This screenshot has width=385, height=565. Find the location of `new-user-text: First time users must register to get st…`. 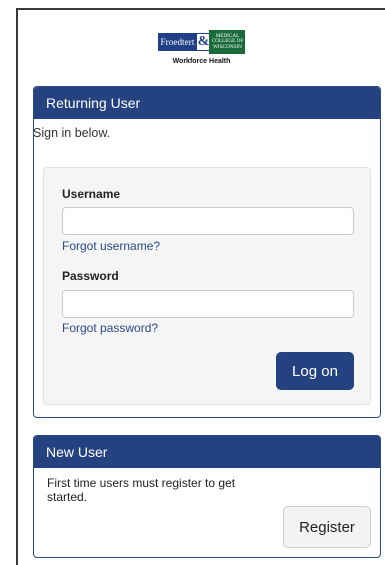

new-user-text: First time users must register to get st… is located at coordinates (141, 490).